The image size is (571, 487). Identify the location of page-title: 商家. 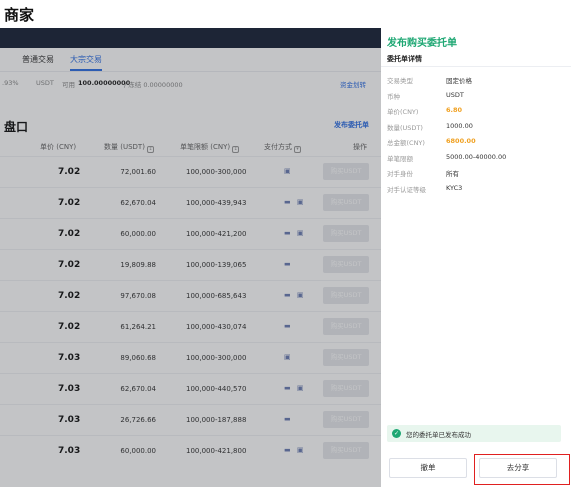
(19, 15).